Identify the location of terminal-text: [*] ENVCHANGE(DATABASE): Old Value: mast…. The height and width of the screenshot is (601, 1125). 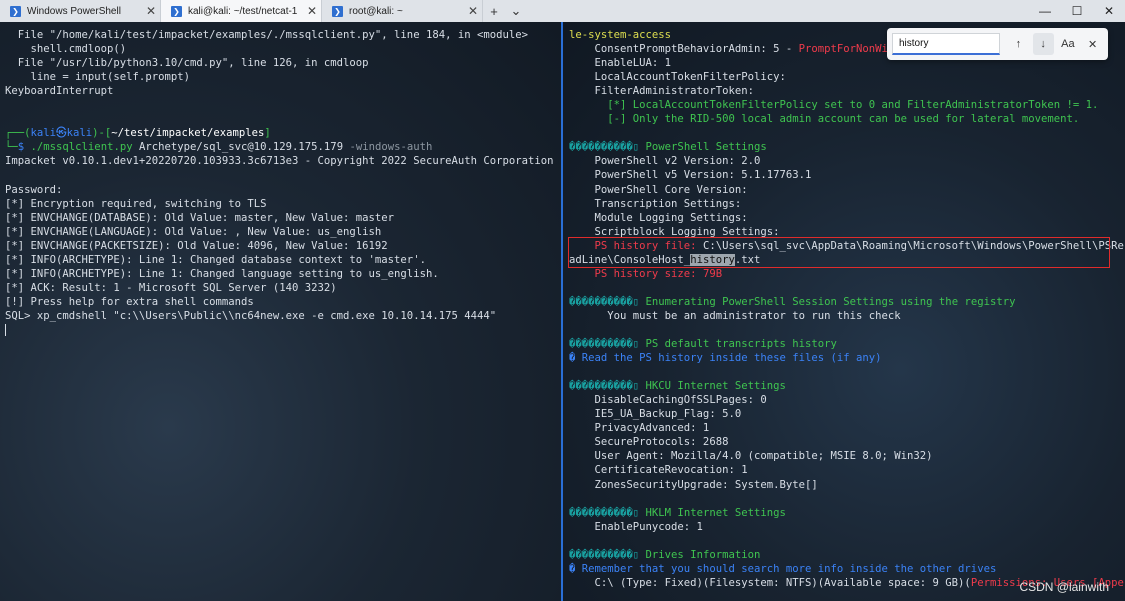
(200, 217).